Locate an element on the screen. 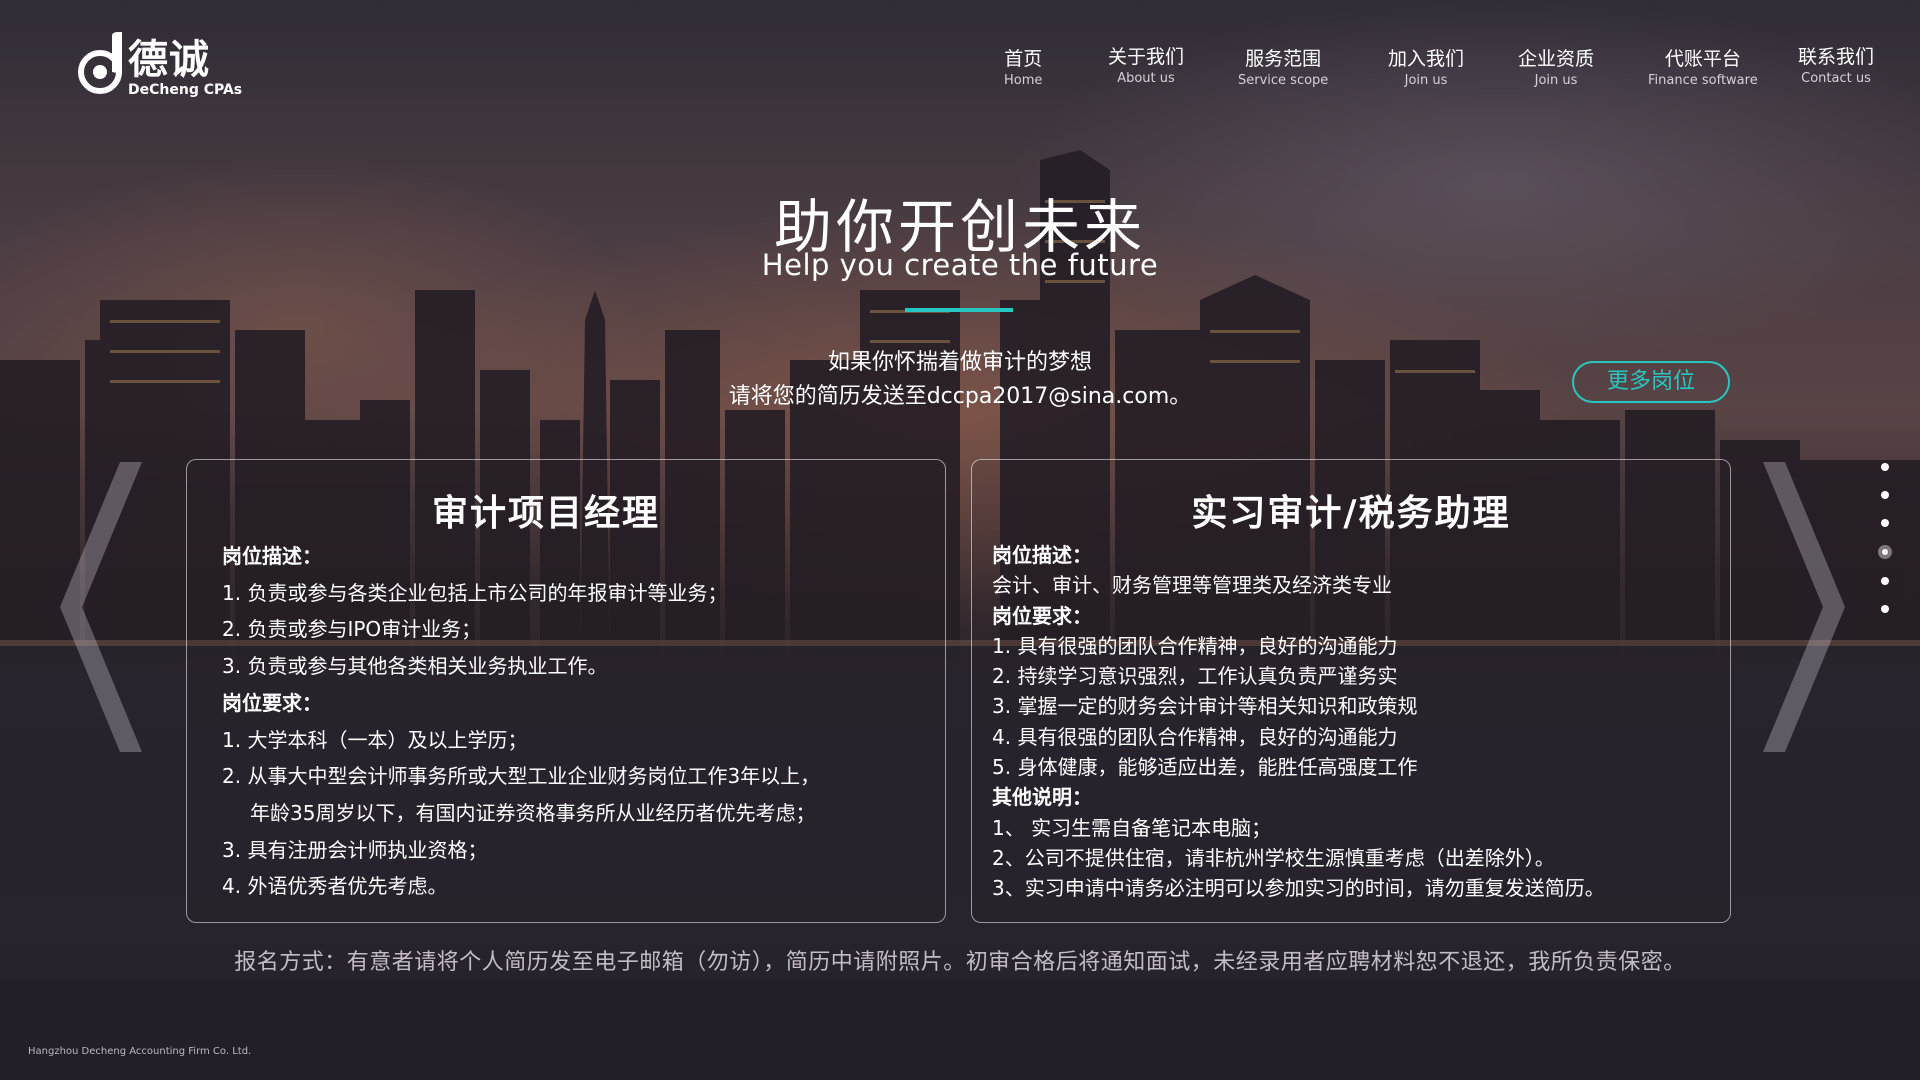 The width and height of the screenshot is (1920, 1080). nav-label-cn: 加入我们 is located at coordinates (1426, 59).